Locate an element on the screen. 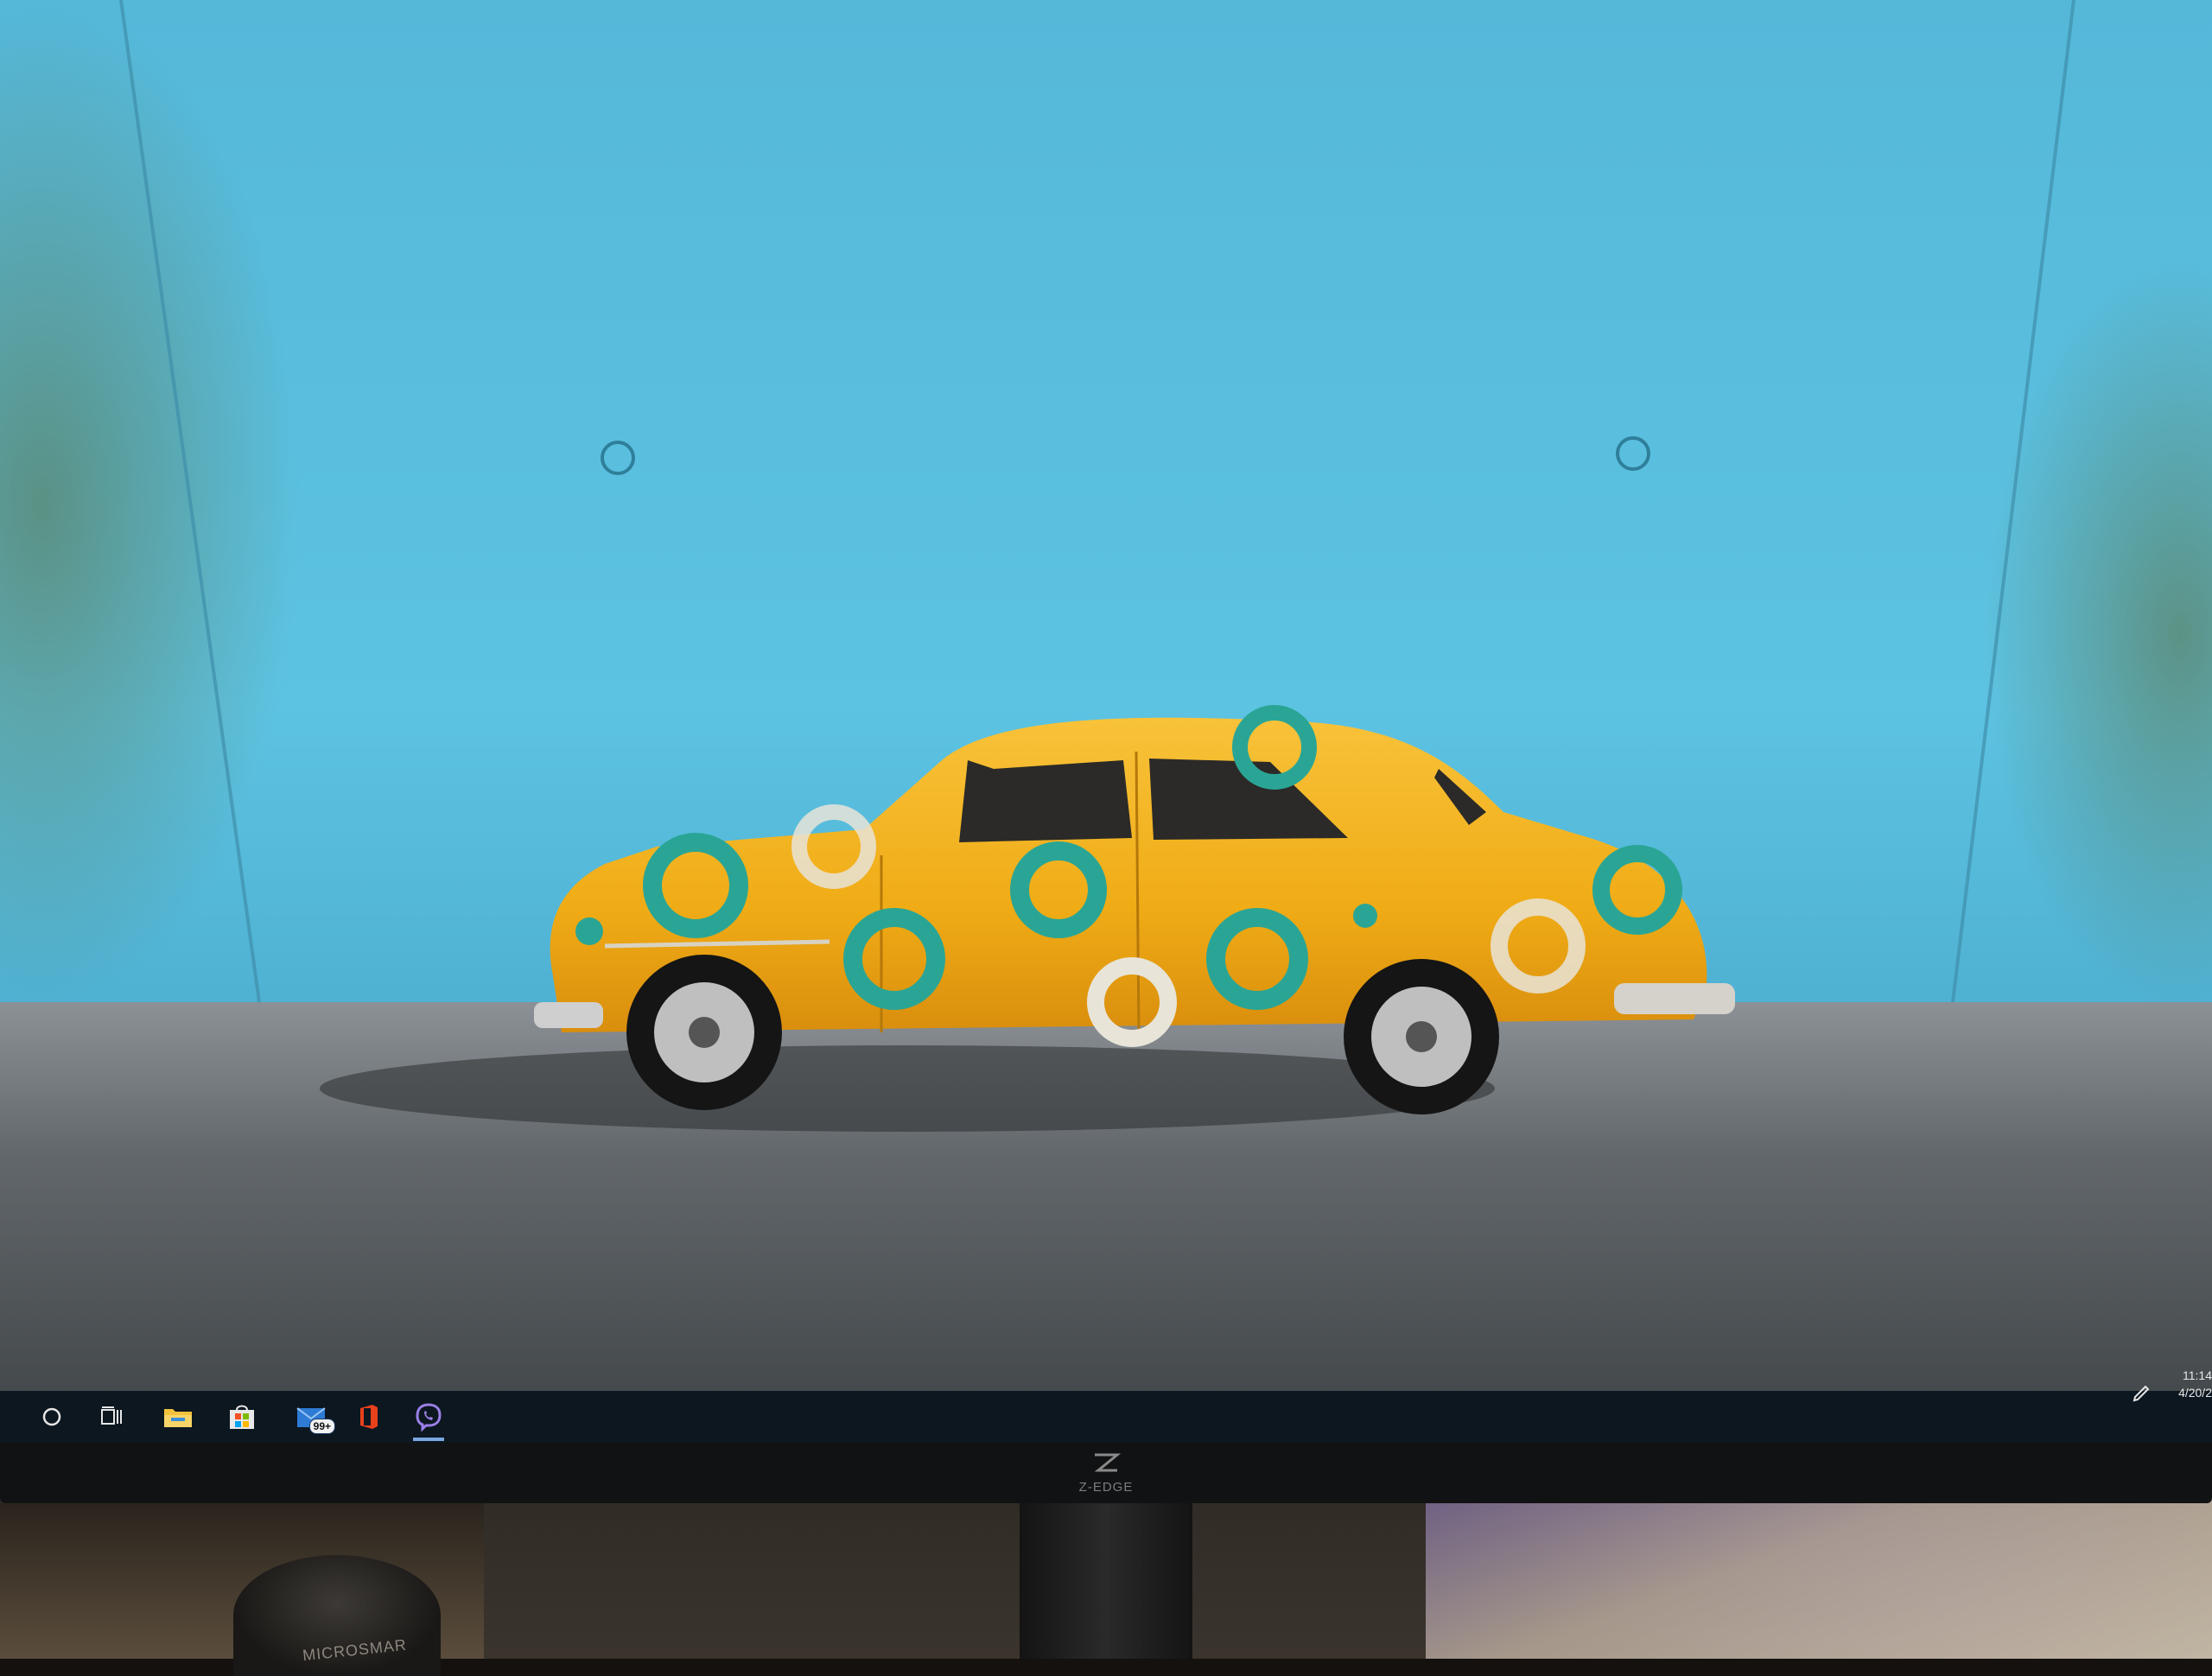 Image resolution: width=2212 pixels, height=1676 pixels. clock-date: 4/20/2 is located at coordinates (2195, 1393).